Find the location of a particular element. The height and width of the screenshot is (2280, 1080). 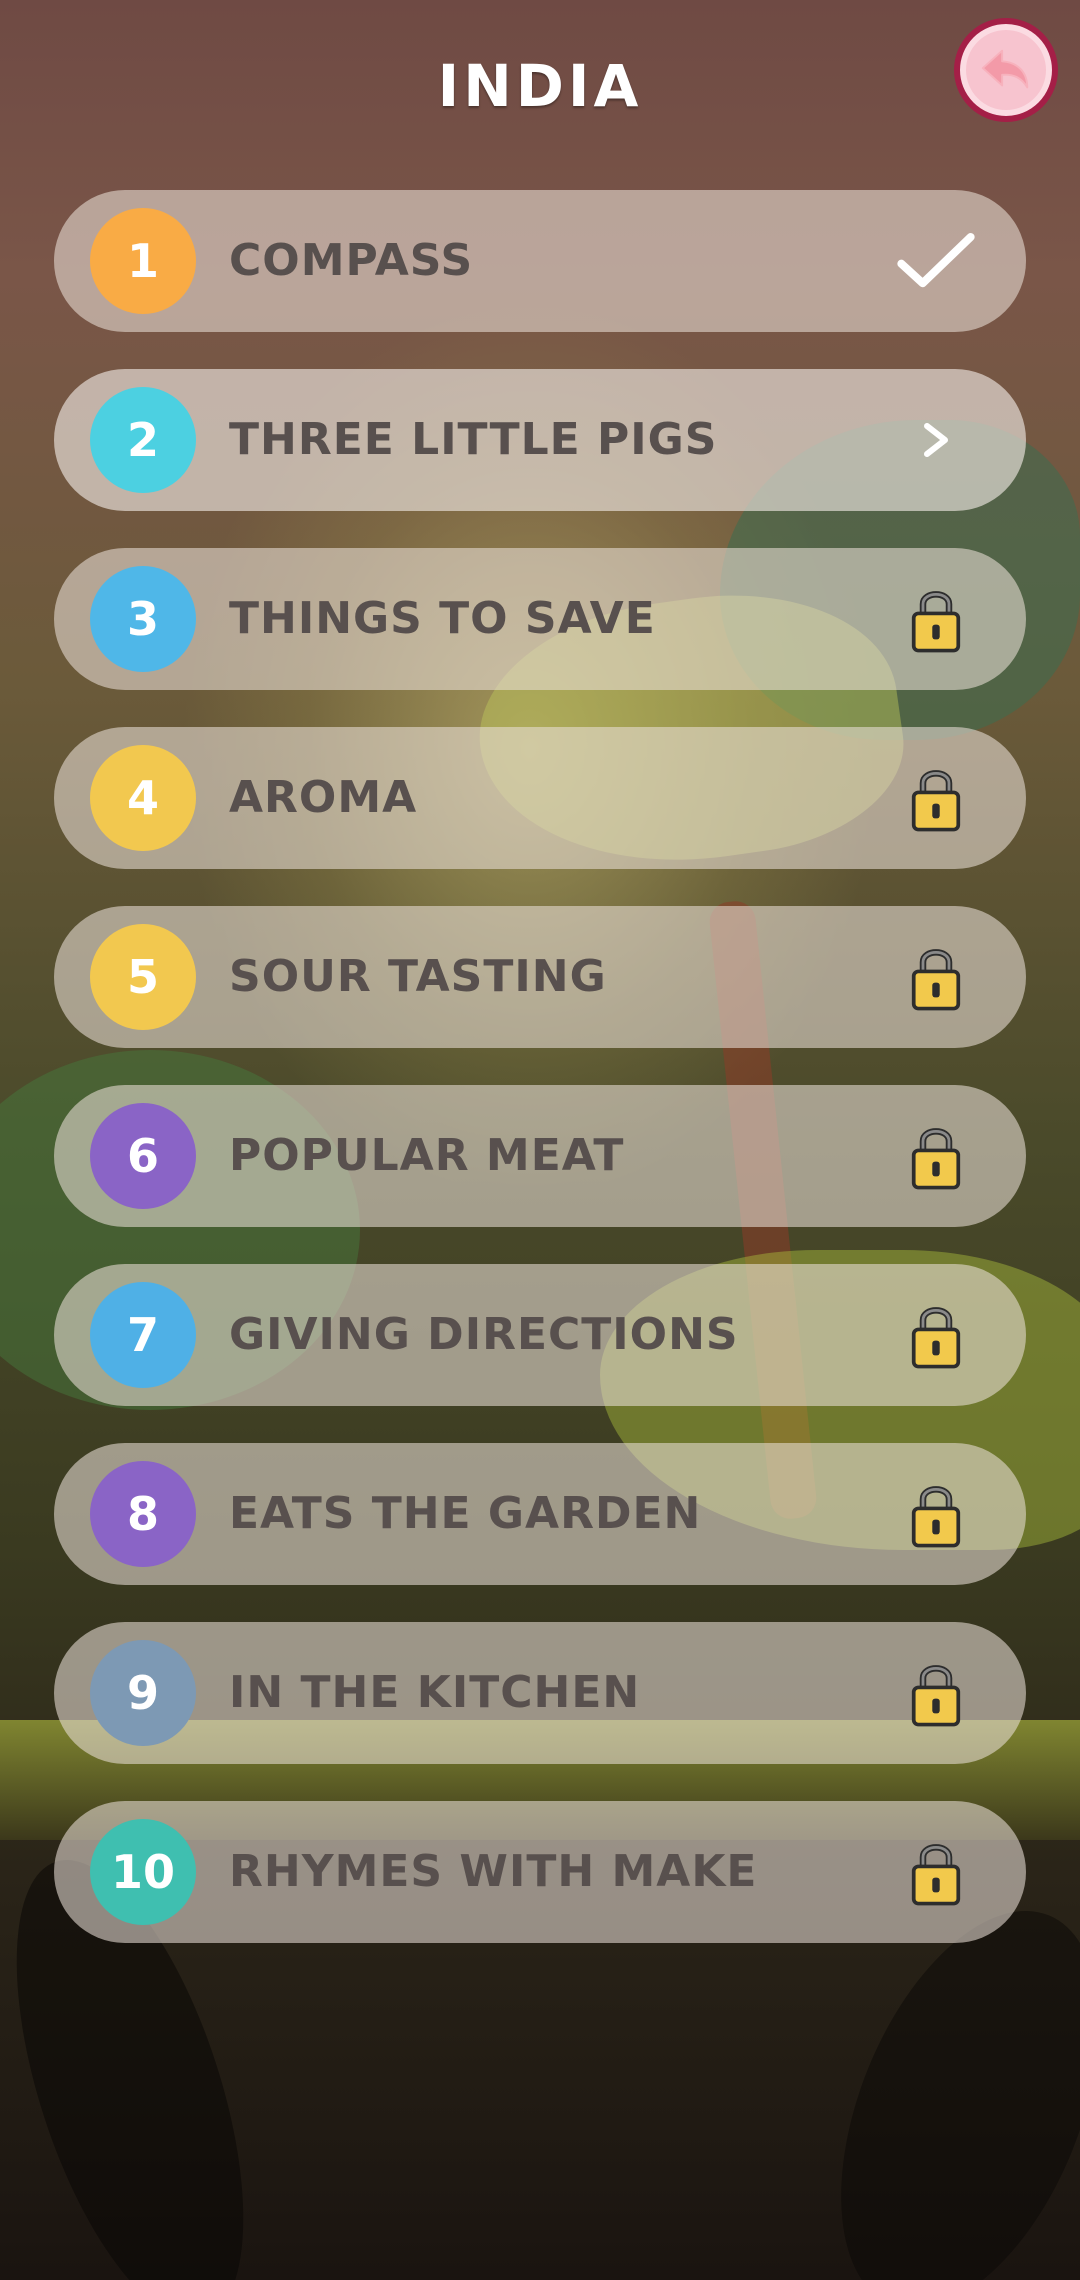

level-title: THINGS TO SAVE is located at coordinates (442, 618).